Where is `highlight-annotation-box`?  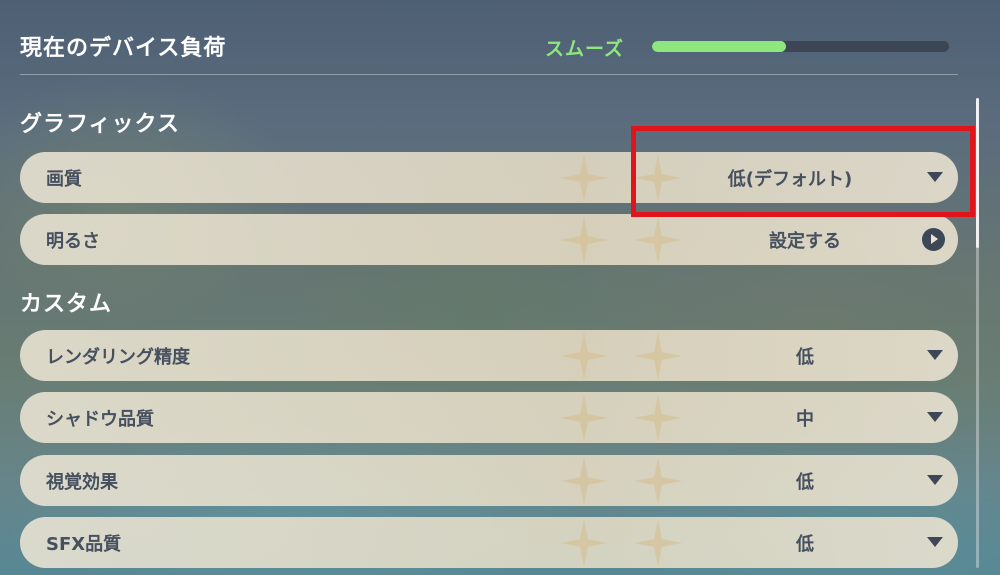 highlight-annotation-box is located at coordinates (803, 171).